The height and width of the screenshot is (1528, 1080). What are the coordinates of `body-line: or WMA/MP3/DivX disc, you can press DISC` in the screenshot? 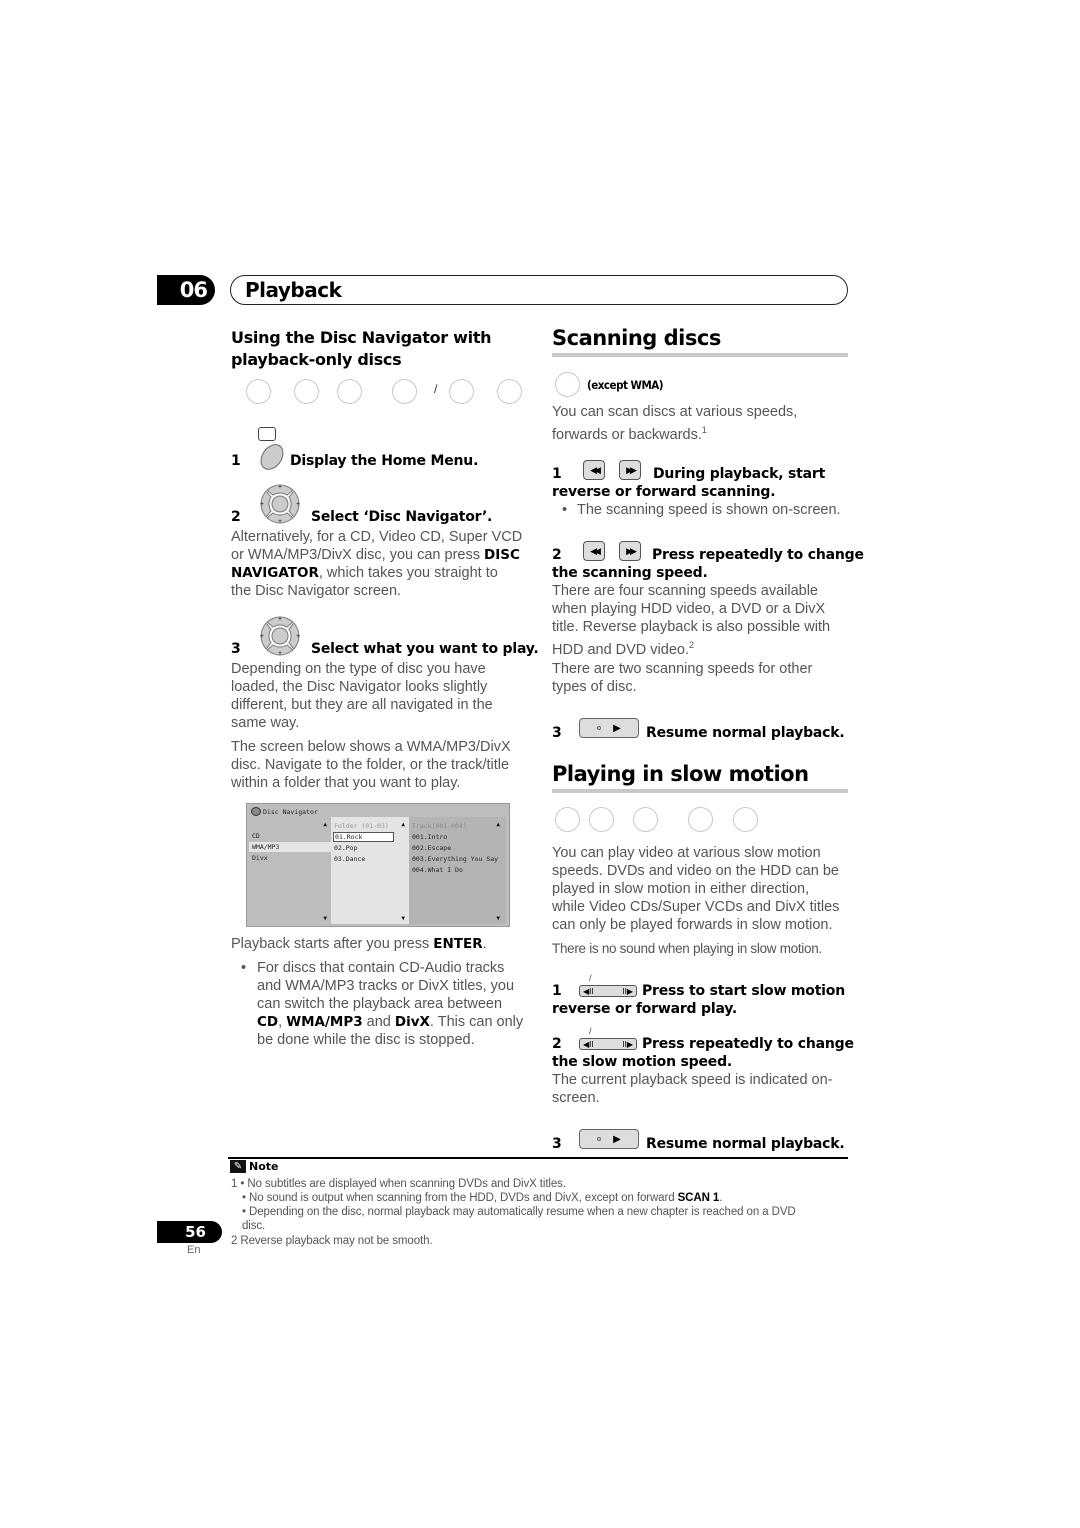 It's located at (381, 555).